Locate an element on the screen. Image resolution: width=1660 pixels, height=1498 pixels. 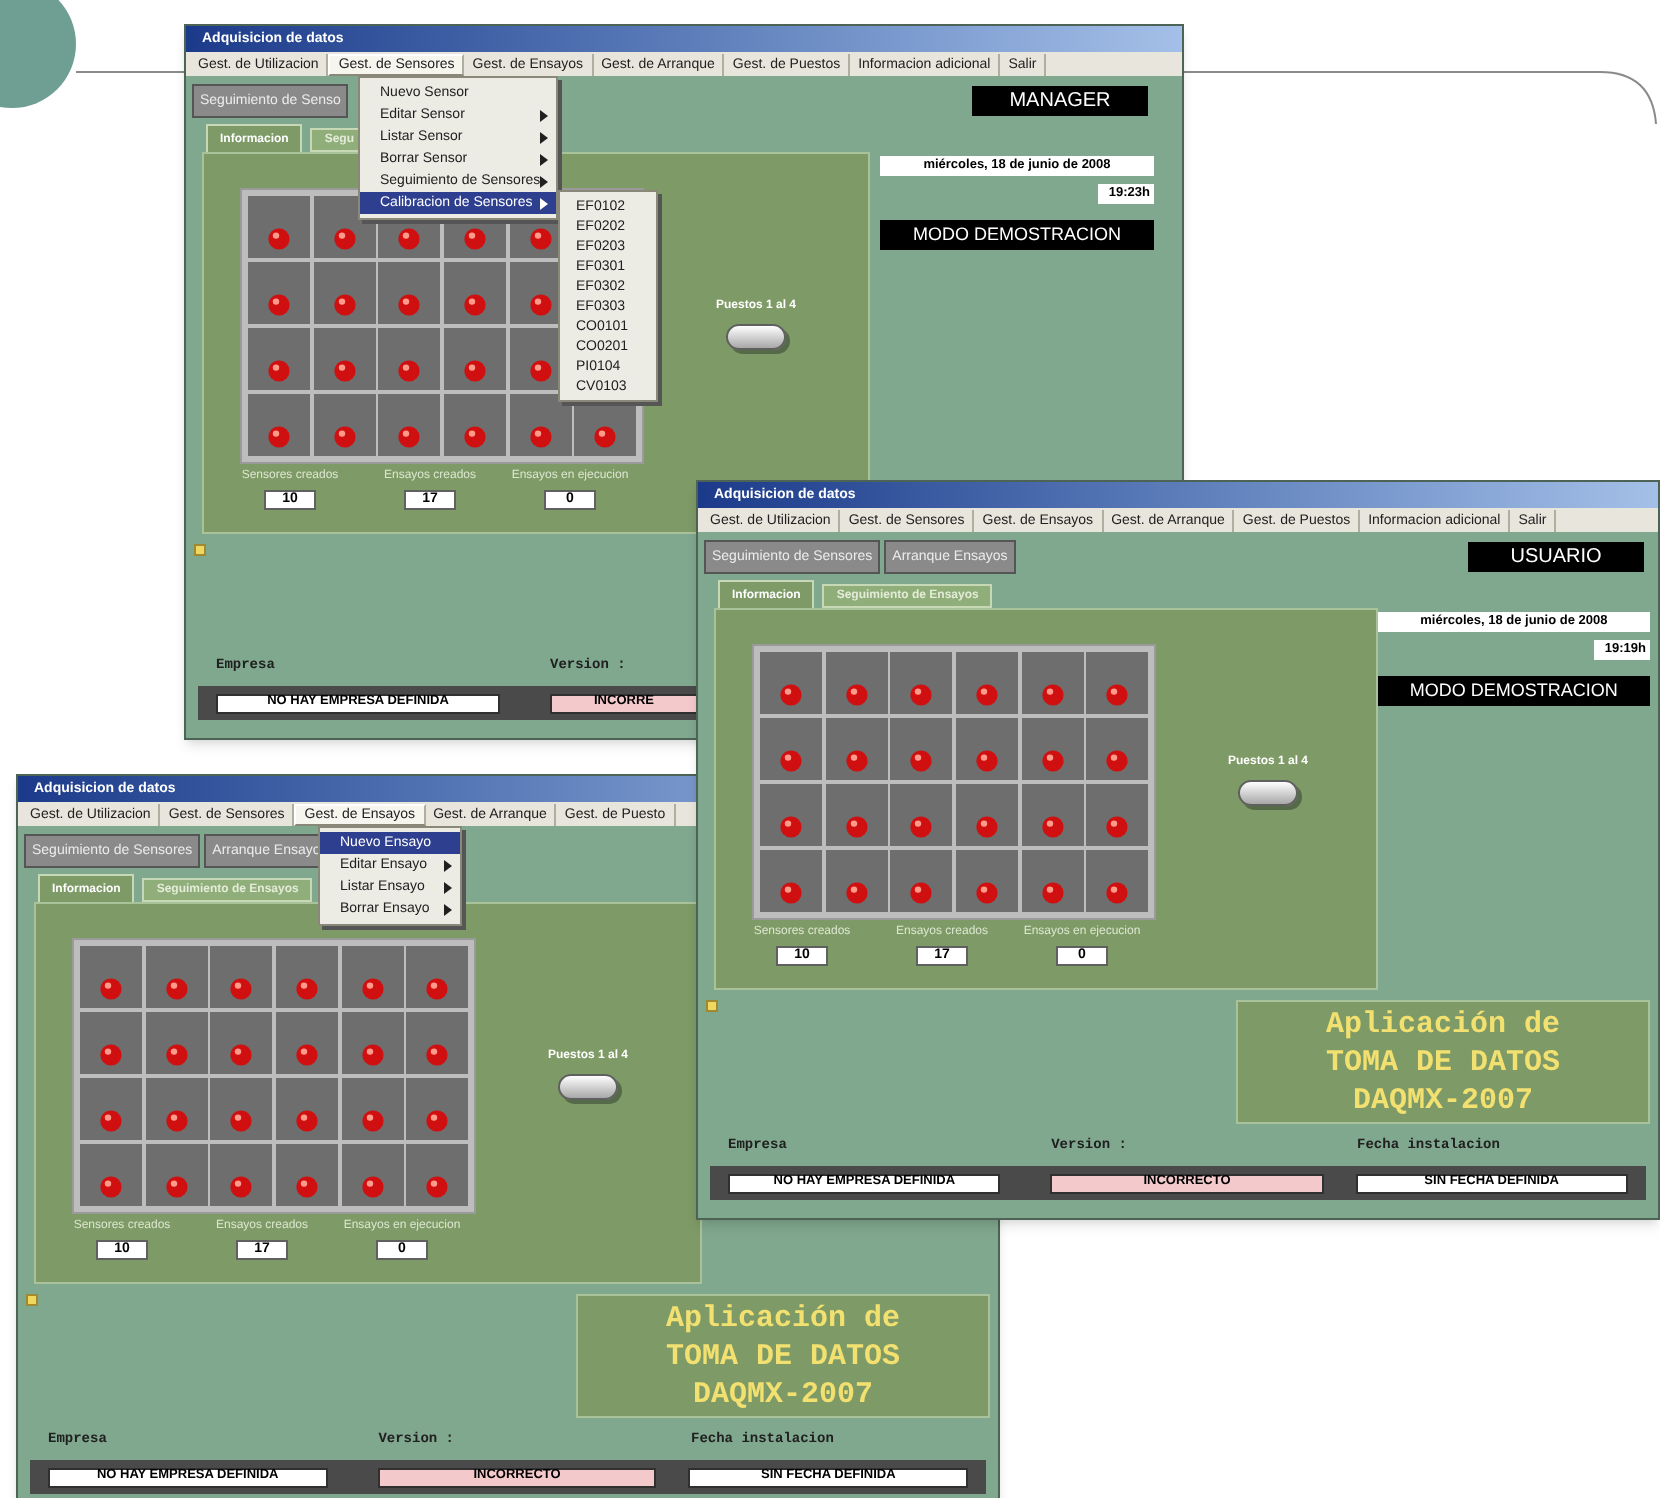
role-badge: MANAGER is located at coordinates (1060, 100).